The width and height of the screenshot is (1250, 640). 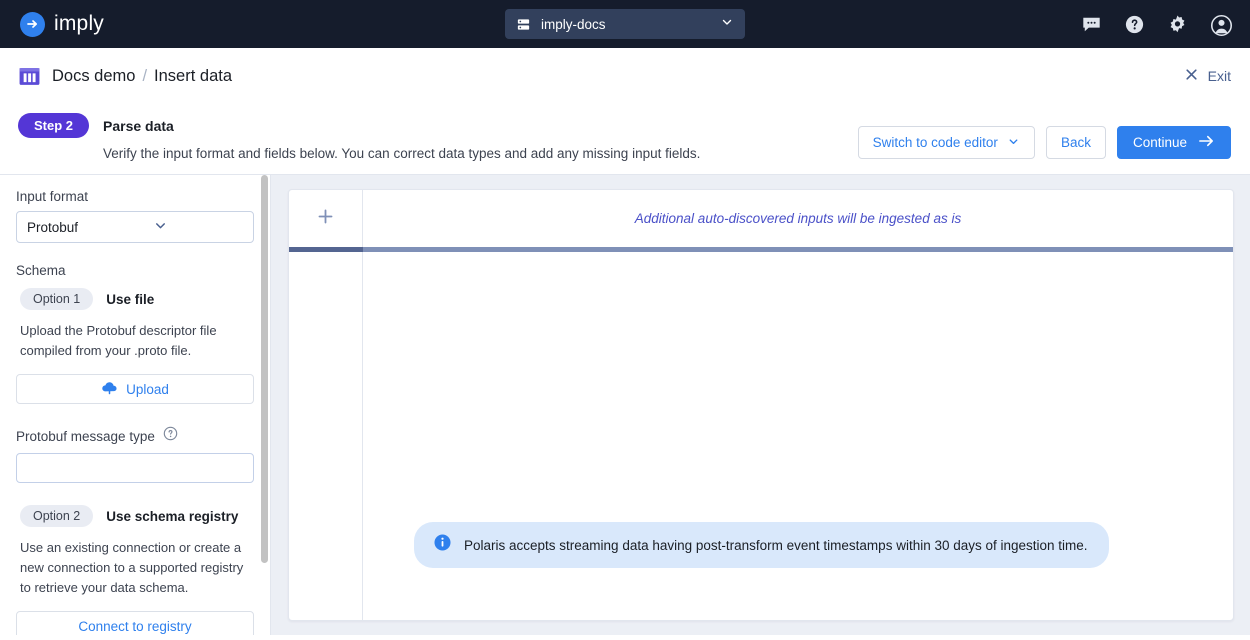 What do you see at coordinates (1091, 24) in the screenshot?
I see `feedback-chat-icon` at bounding box center [1091, 24].